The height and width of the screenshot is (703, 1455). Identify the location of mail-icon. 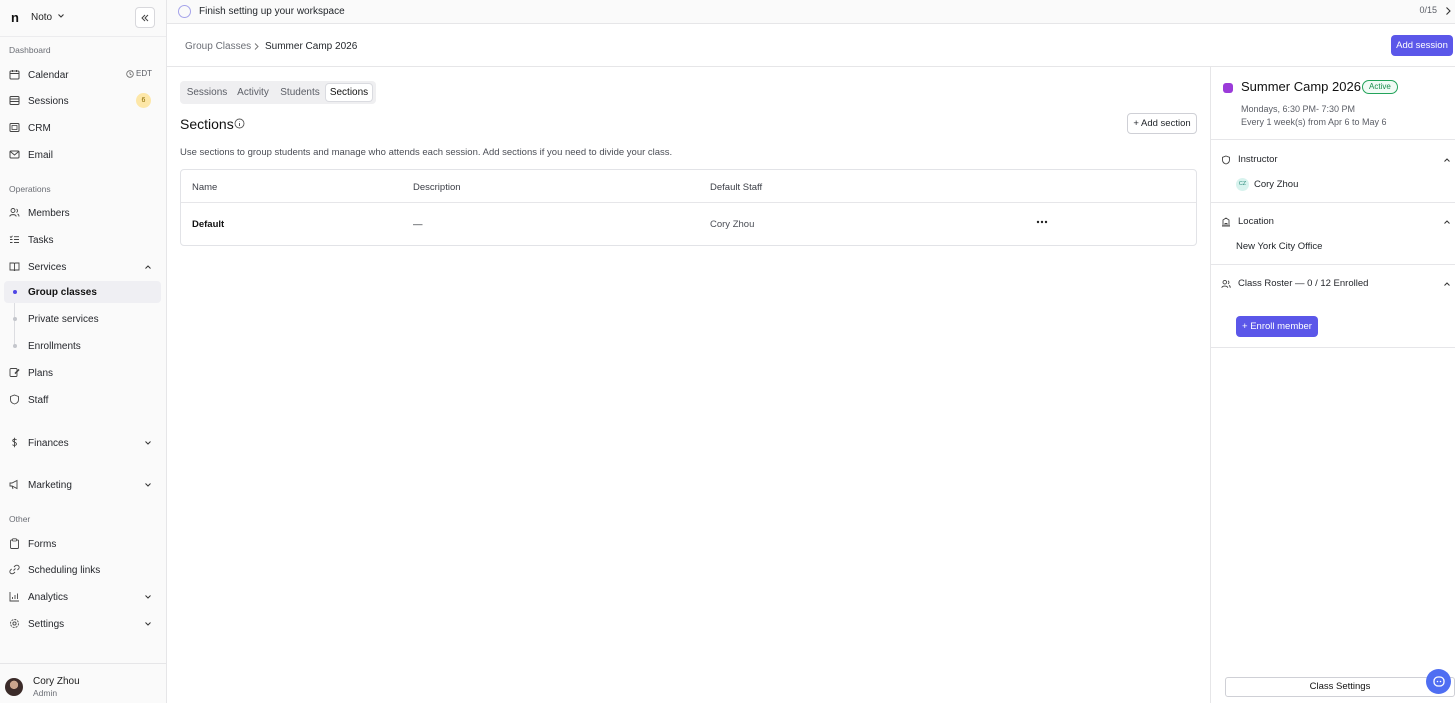
(14, 154).